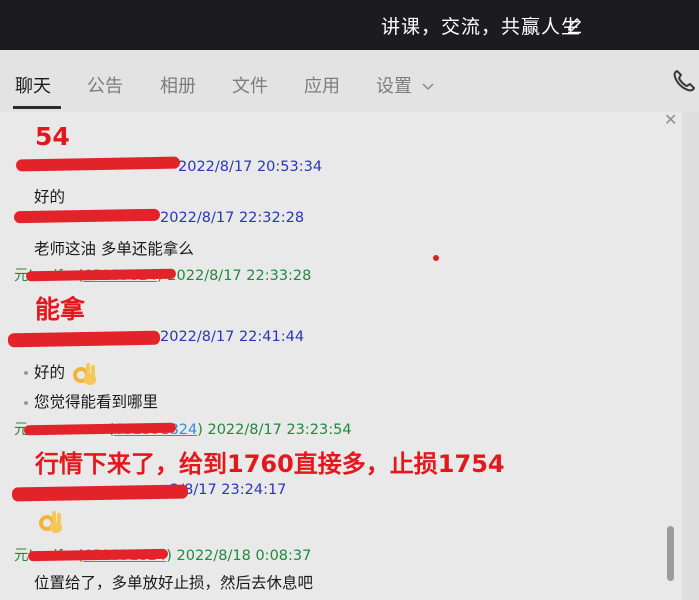 The height and width of the screenshot is (600, 699). What do you see at coordinates (394, 86) in the screenshot?
I see `tab-settings-label: 设置` at bounding box center [394, 86].